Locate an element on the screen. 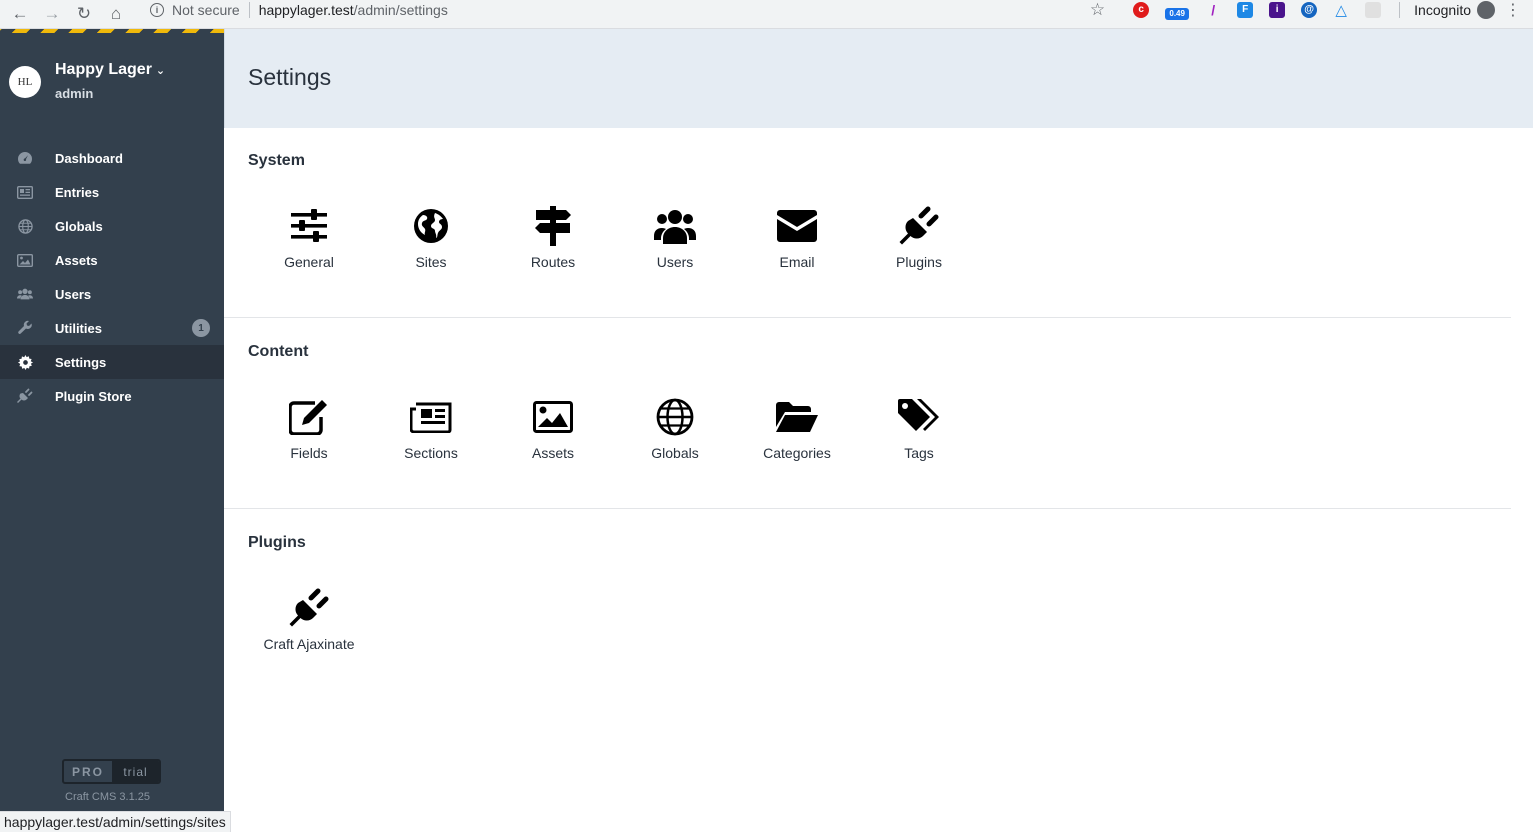 The height and width of the screenshot is (832, 1533). nav-label: Plugin Store is located at coordinates (93, 396).